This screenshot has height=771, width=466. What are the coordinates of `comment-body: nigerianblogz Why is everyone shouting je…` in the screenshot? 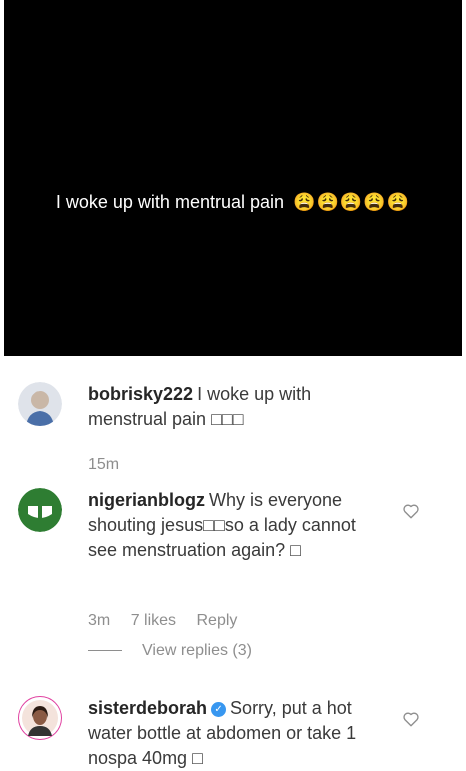 It's located at (238, 525).